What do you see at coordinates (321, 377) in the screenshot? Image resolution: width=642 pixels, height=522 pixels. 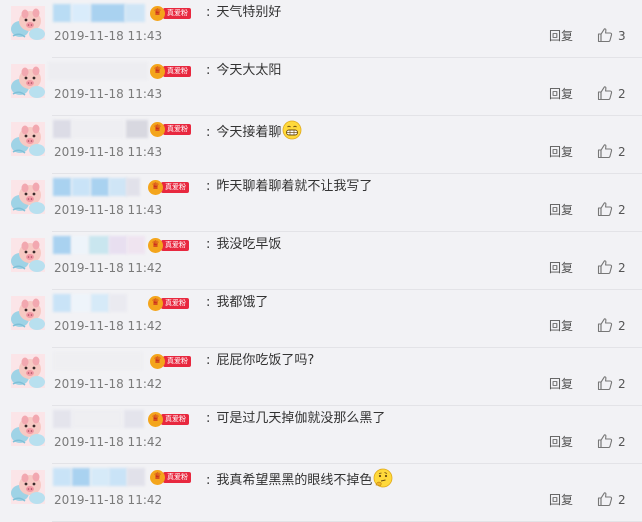 I see `comment-item: 真爱粉 ♛ : 屁屁你吃饭了吗? 2019-11-18 11:42 回复 2` at bounding box center [321, 377].